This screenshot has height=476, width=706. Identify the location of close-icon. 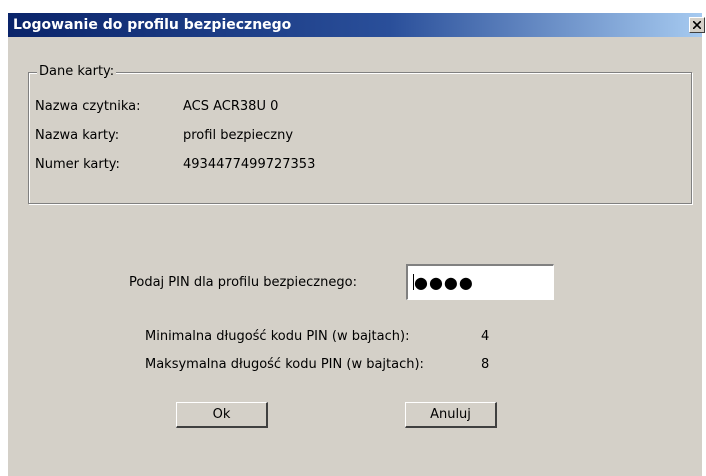
(697, 25).